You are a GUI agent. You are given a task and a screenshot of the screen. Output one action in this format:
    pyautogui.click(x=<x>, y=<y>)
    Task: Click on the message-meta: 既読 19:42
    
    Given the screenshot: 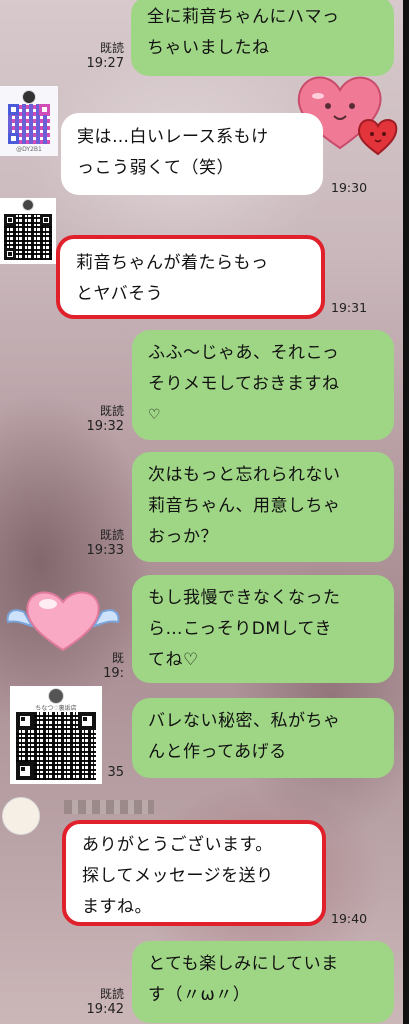 What is the action you would take?
    pyautogui.click(x=101, y=1002)
    